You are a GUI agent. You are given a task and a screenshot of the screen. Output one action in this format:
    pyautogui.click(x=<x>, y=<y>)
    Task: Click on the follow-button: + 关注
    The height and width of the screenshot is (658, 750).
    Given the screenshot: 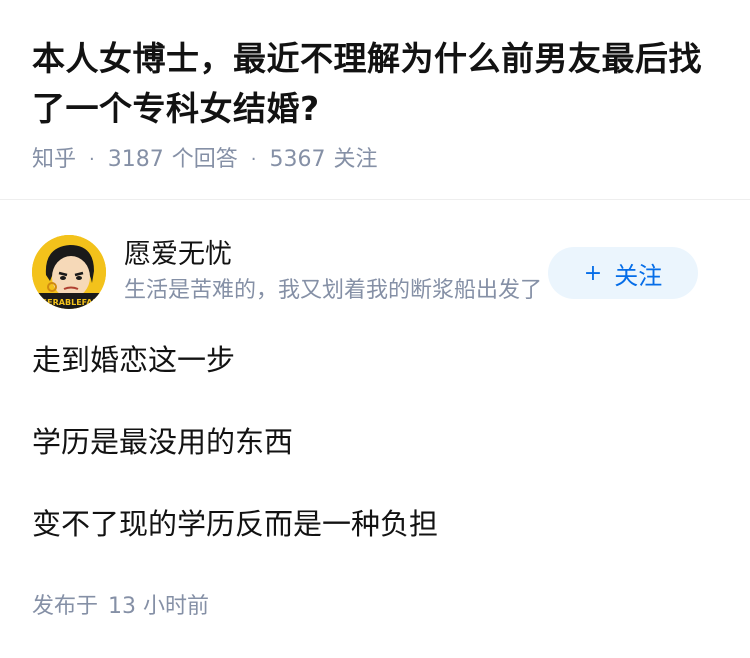 What is the action you would take?
    pyautogui.click(x=623, y=273)
    